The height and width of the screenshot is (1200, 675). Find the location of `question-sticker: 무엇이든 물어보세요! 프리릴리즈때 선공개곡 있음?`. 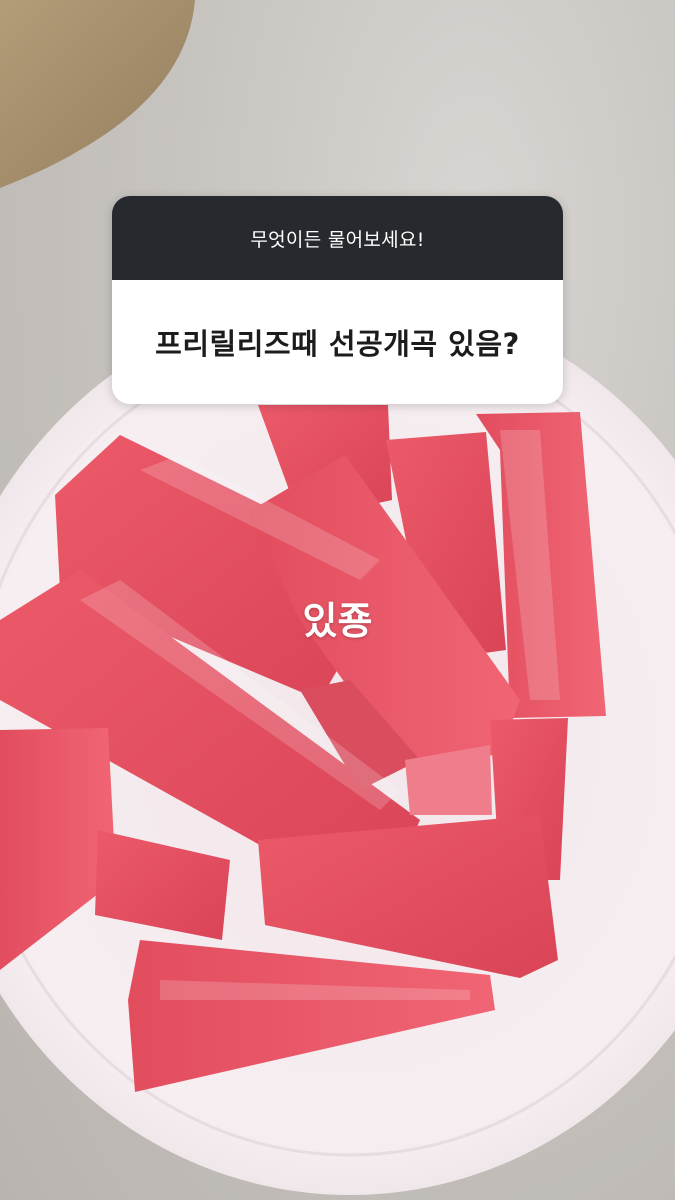

question-sticker: 무엇이든 물어보세요! 프리릴리즈때 선공개곡 있음? is located at coordinates (337, 300).